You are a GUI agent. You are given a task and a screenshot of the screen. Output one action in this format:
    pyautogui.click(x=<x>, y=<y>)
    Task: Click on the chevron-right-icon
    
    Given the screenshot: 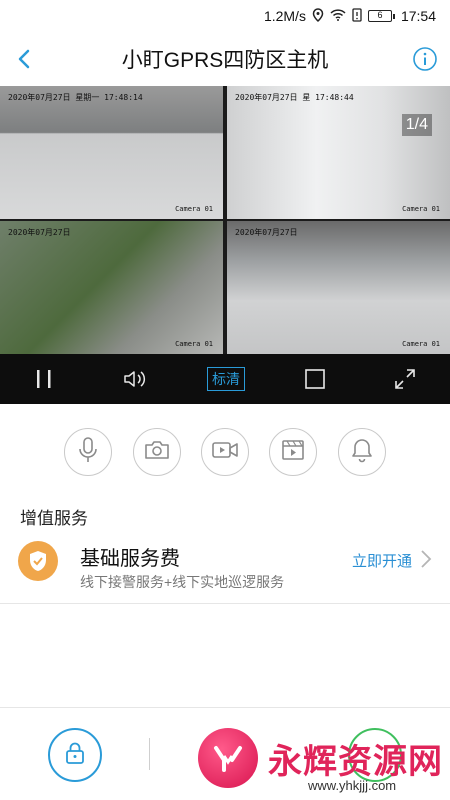 What is the action you would take?
    pyautogui.click(x=426, y=559)
    